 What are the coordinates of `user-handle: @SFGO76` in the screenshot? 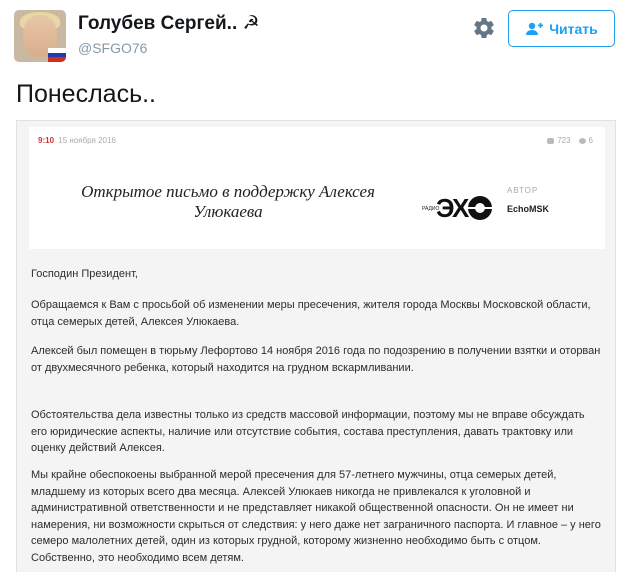 It's located at (112, 48).